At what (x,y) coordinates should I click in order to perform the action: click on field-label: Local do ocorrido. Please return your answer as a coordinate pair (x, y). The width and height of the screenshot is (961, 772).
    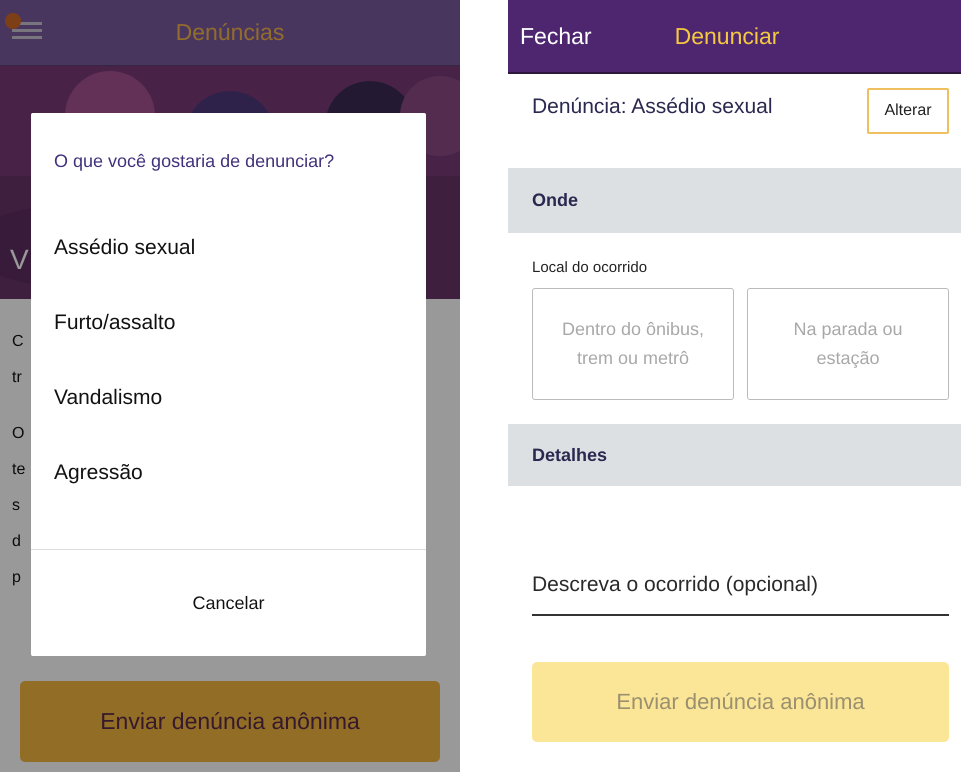
    Looking at the image, I should click on (590, 267).